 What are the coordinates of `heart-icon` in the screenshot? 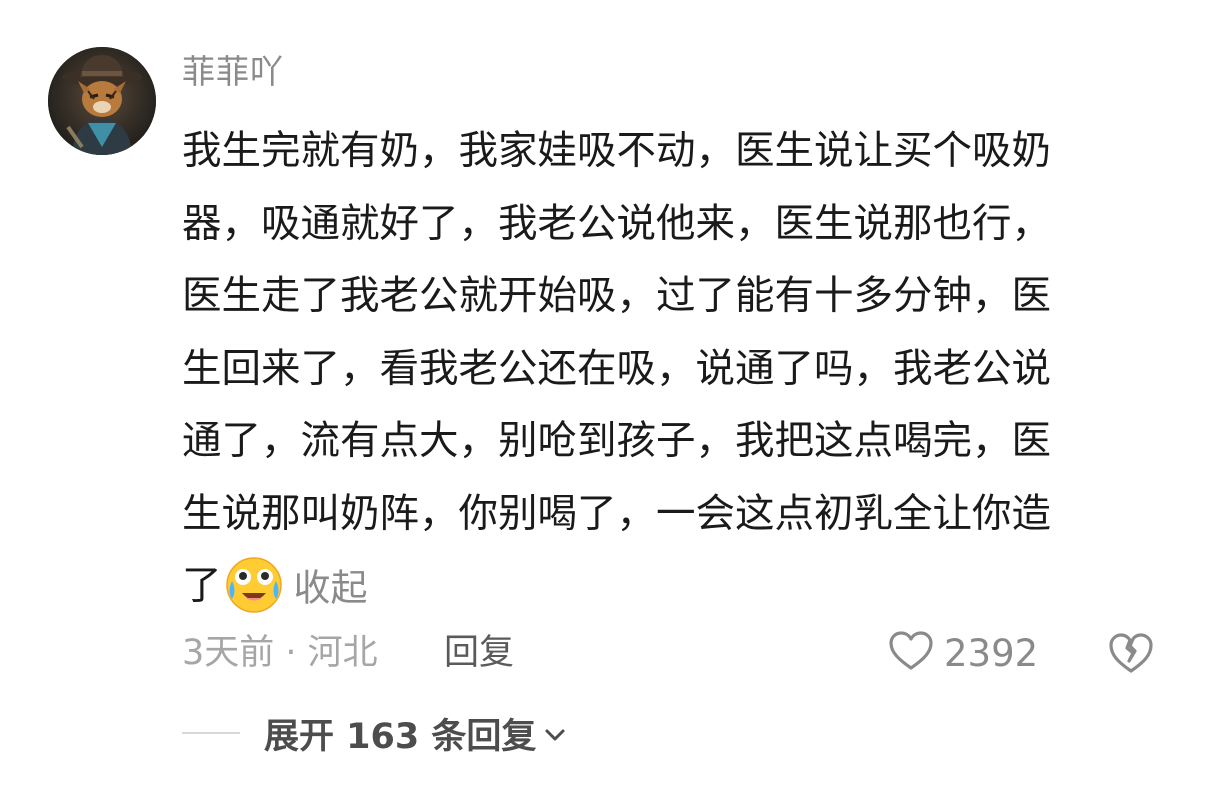 It's located at (911, 653).